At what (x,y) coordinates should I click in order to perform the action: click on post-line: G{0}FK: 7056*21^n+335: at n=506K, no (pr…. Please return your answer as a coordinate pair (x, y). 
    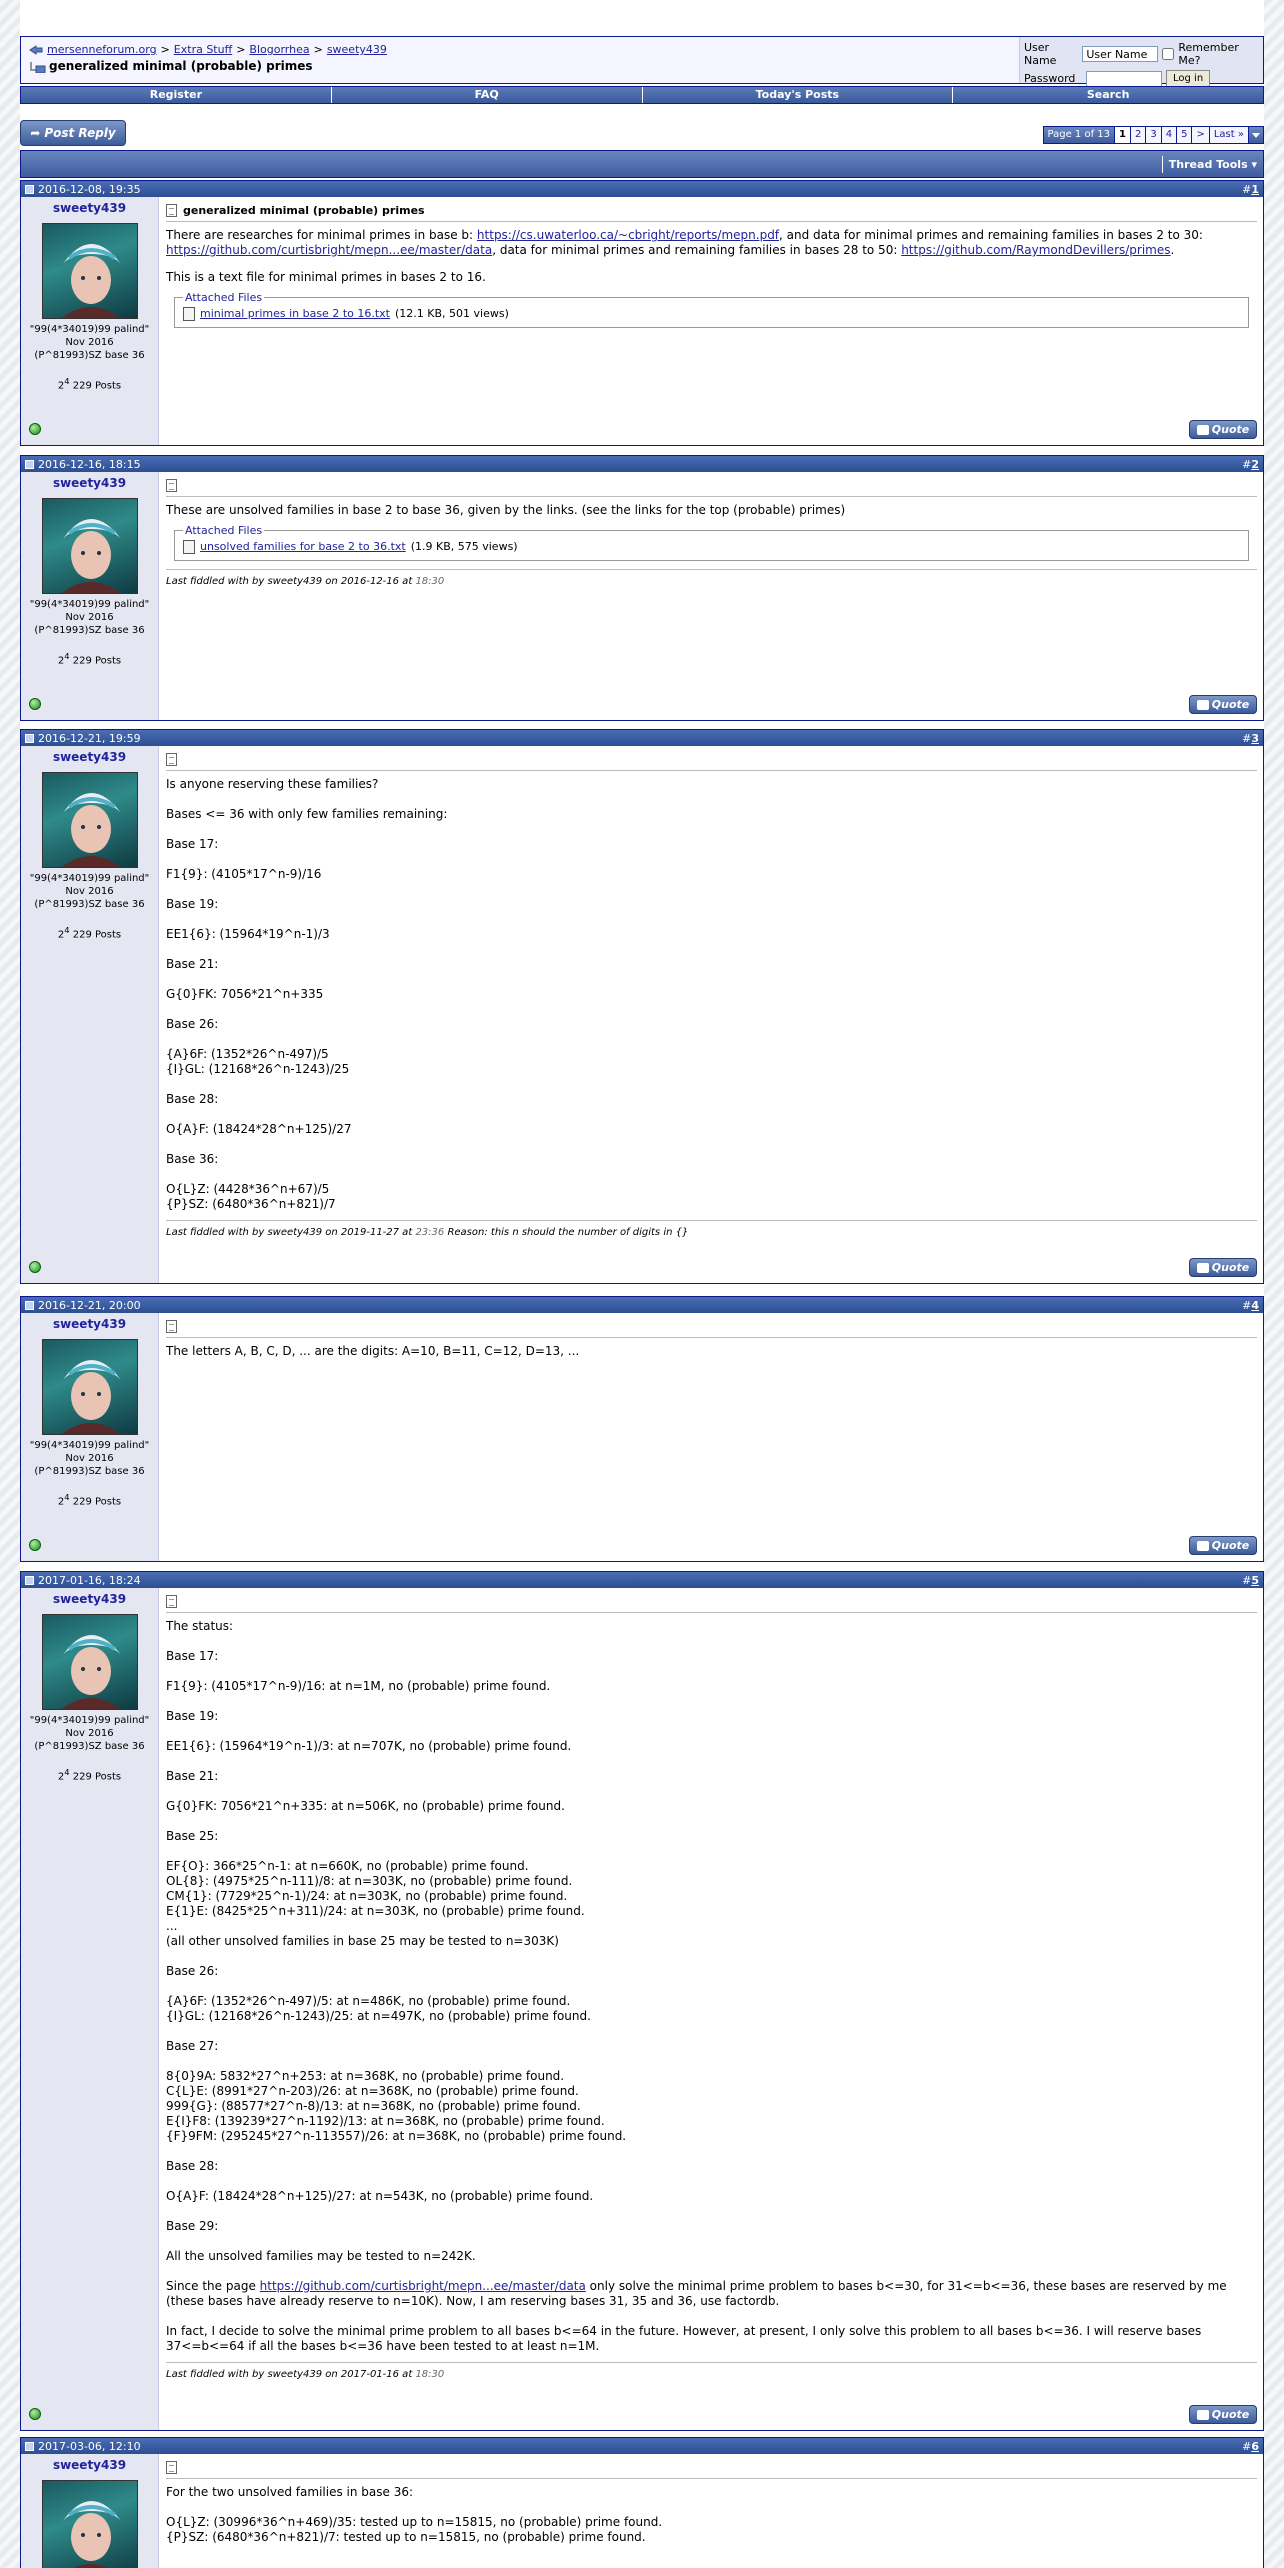
    Looking at the image, I should click on (365, 1806).